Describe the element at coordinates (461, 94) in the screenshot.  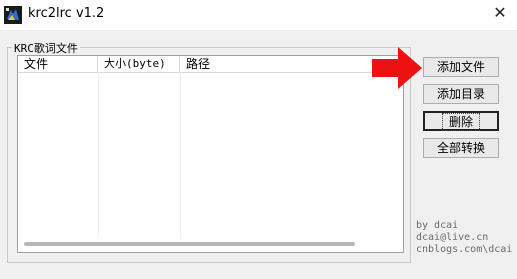
I see `add-directory-button: 添加目录` at that location.